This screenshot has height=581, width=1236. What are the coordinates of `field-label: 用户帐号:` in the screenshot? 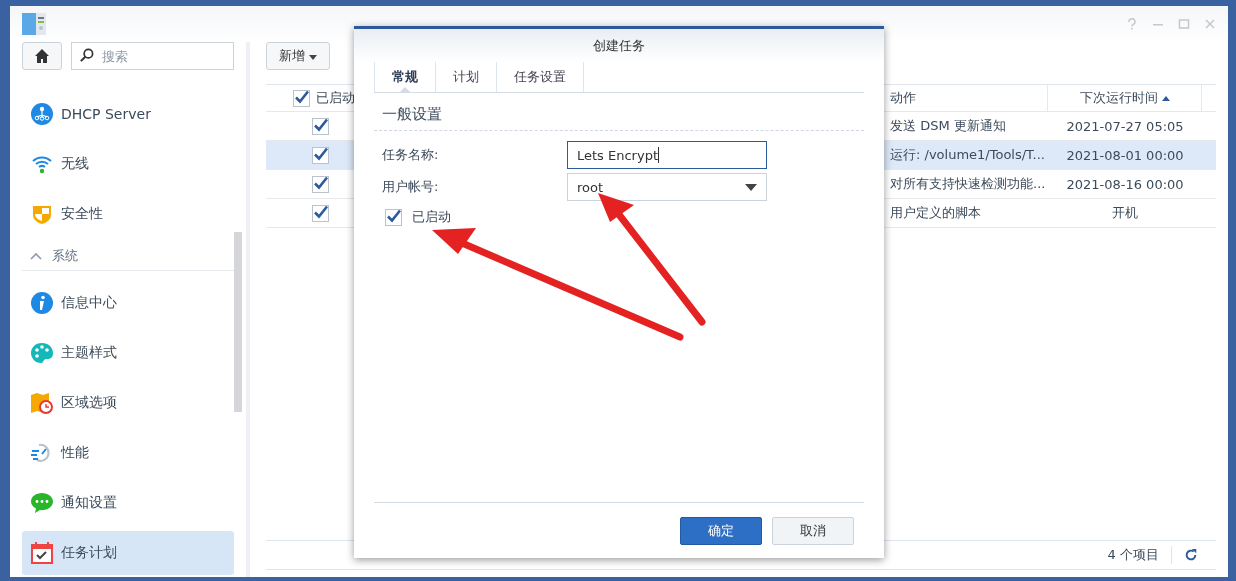 It's located at (411, 187).